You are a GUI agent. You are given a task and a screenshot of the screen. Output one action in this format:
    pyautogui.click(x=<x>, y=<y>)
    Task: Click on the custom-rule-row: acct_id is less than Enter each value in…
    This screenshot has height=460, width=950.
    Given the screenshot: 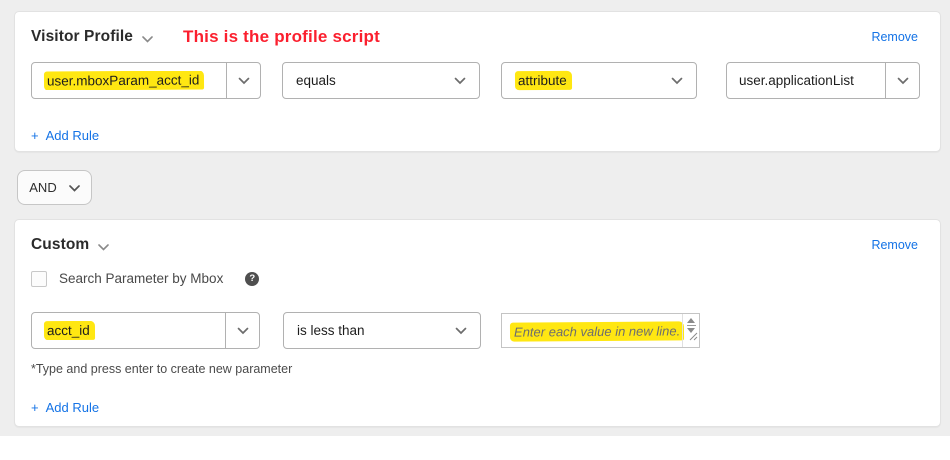 What is the action you would take?
    pyautogui.click(x=477, y=330)
    